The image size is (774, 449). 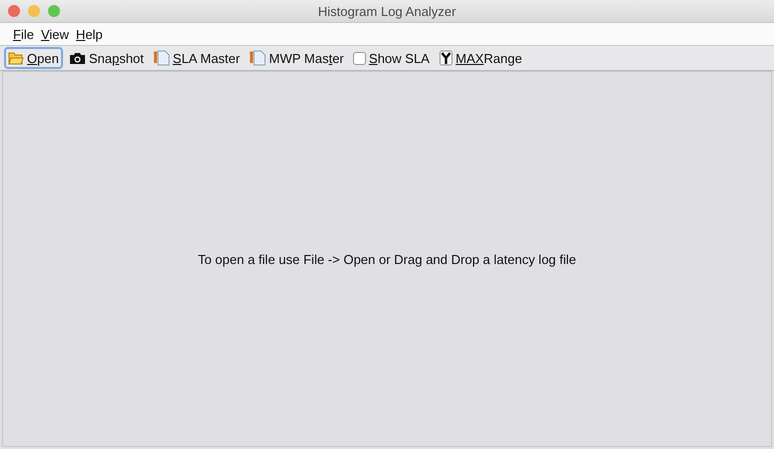 What do you see at coordinates (387, 11) in the screenshot?
I see `window-title: Histogram Log Analyzer` at bounding box center [387, 11].